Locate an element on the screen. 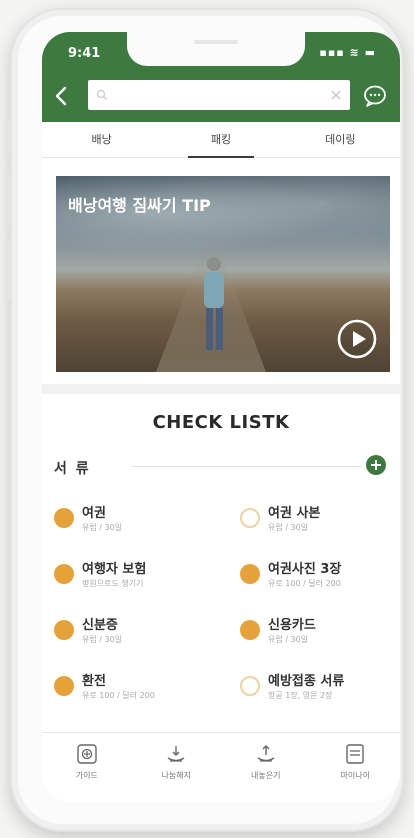 The image size is (414, 838). checklist-title: CHECK LISTK is located at coordinates (221, 422).